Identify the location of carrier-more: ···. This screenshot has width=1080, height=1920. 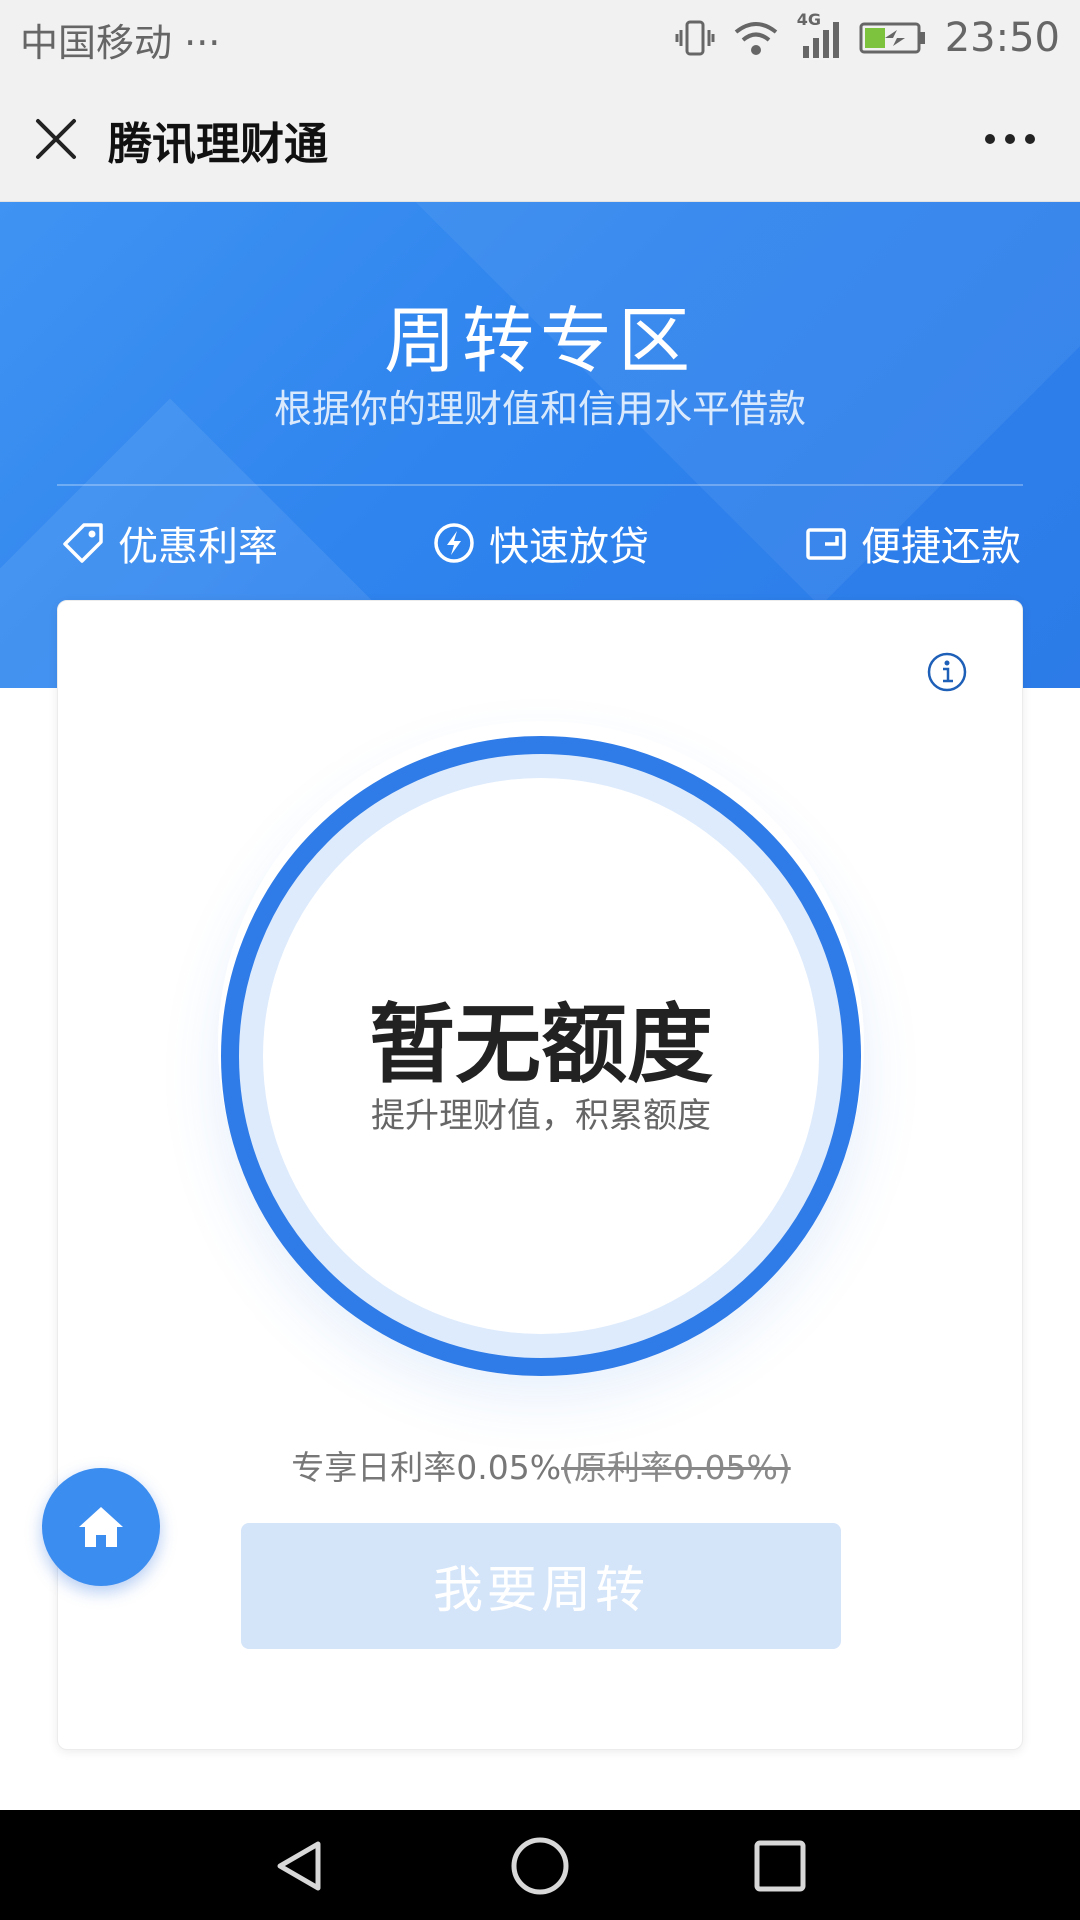
(202, 43).